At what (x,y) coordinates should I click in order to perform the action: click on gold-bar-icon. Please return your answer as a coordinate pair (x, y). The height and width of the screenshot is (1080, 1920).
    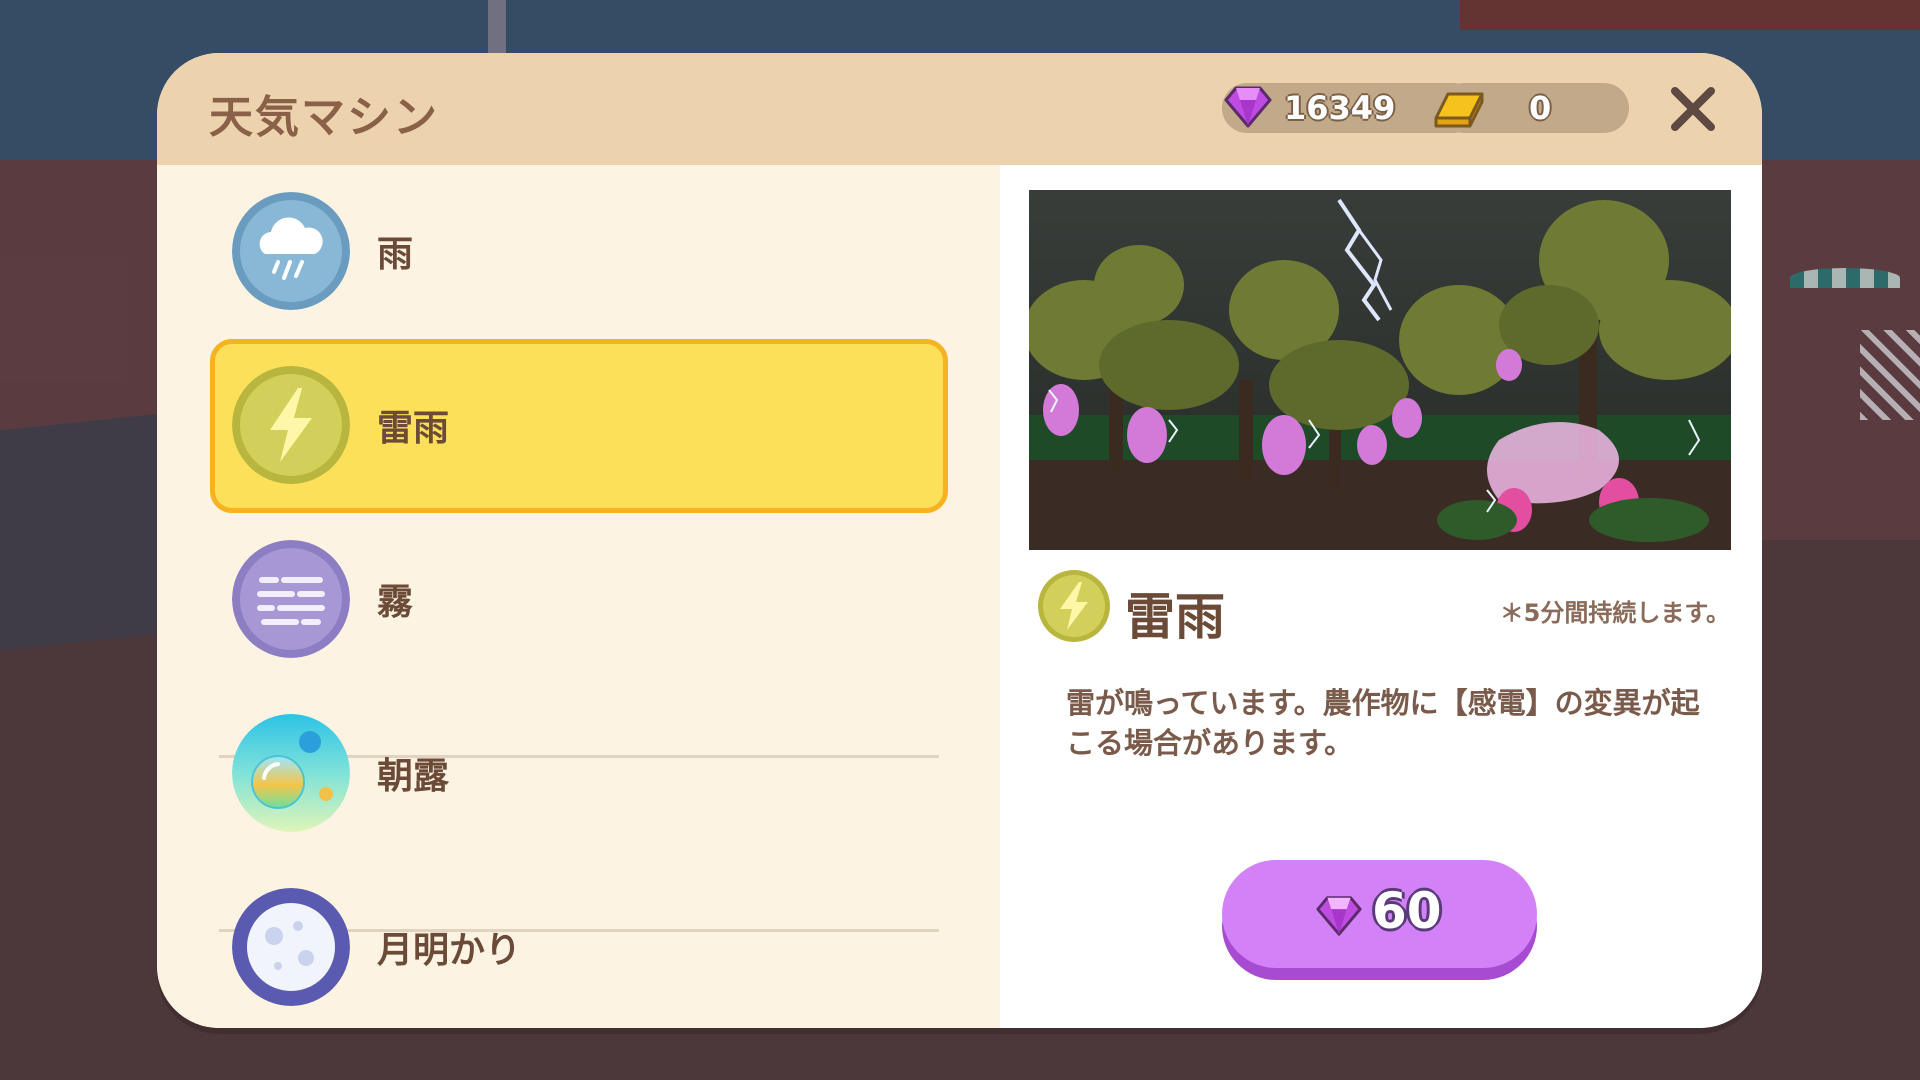
    Looking at the image, I should click on (1459, 110).